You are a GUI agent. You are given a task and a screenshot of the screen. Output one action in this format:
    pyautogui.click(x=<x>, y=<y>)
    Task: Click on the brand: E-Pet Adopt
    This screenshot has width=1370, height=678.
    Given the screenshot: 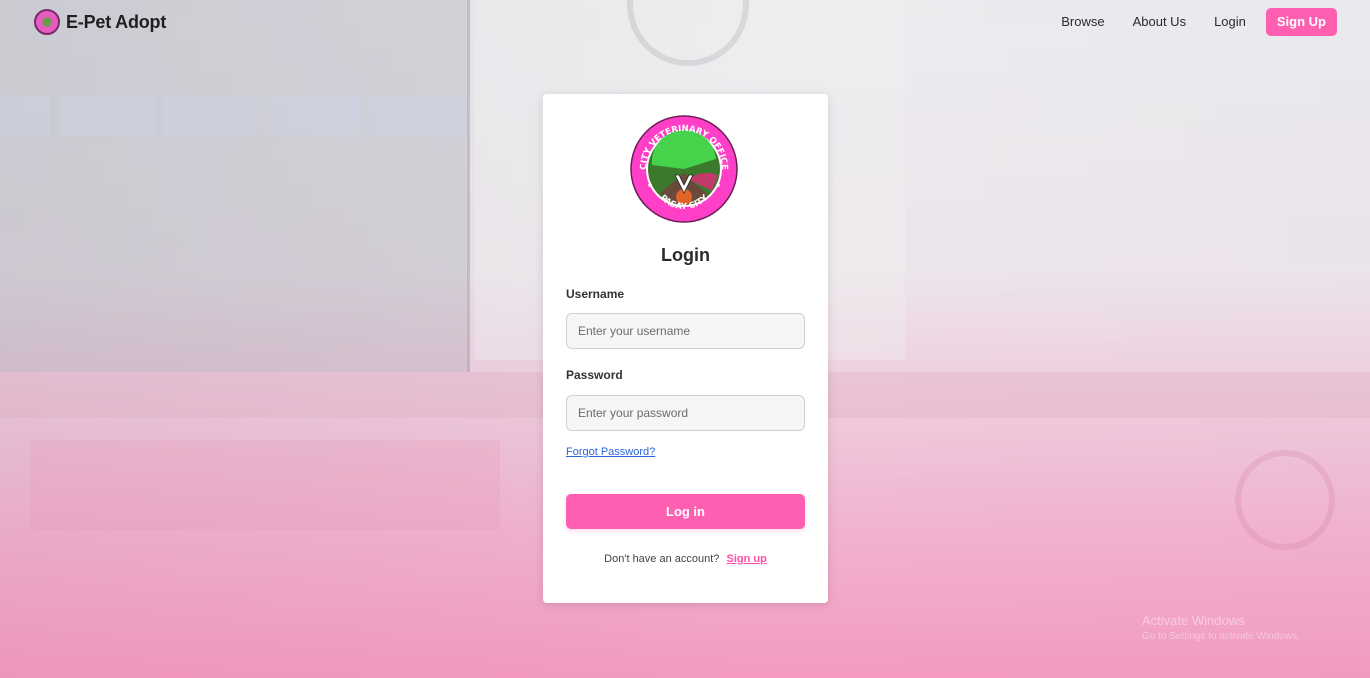 What is the action you would take?
    pyautogui.click(x=100, y=22)
    